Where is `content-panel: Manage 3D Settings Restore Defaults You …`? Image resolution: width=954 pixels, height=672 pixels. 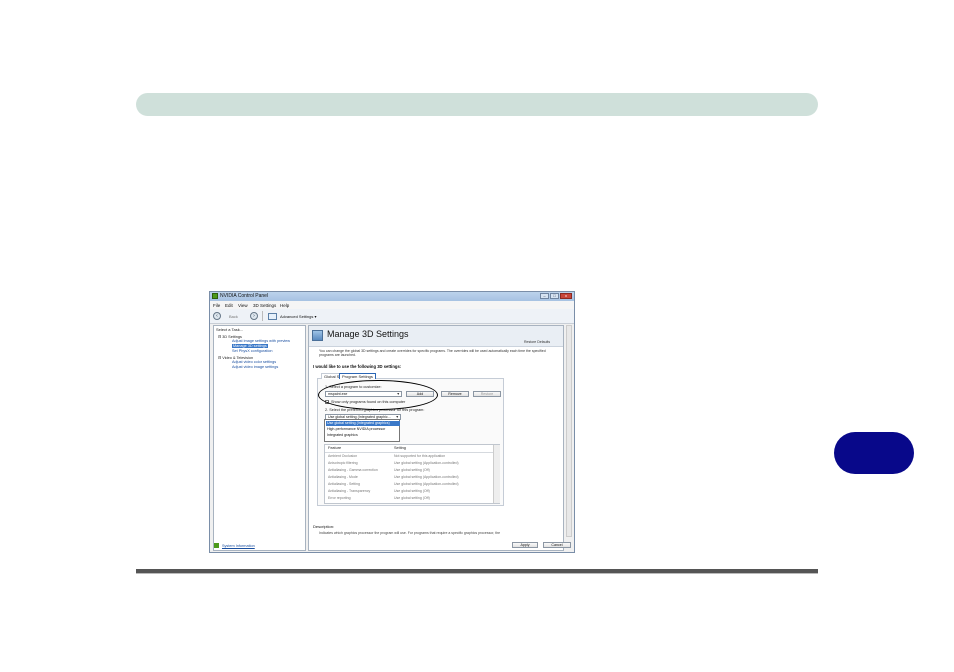
content-panel: Manage 3D Settings Restore Defaults You … is located at coordinates (436, 438).